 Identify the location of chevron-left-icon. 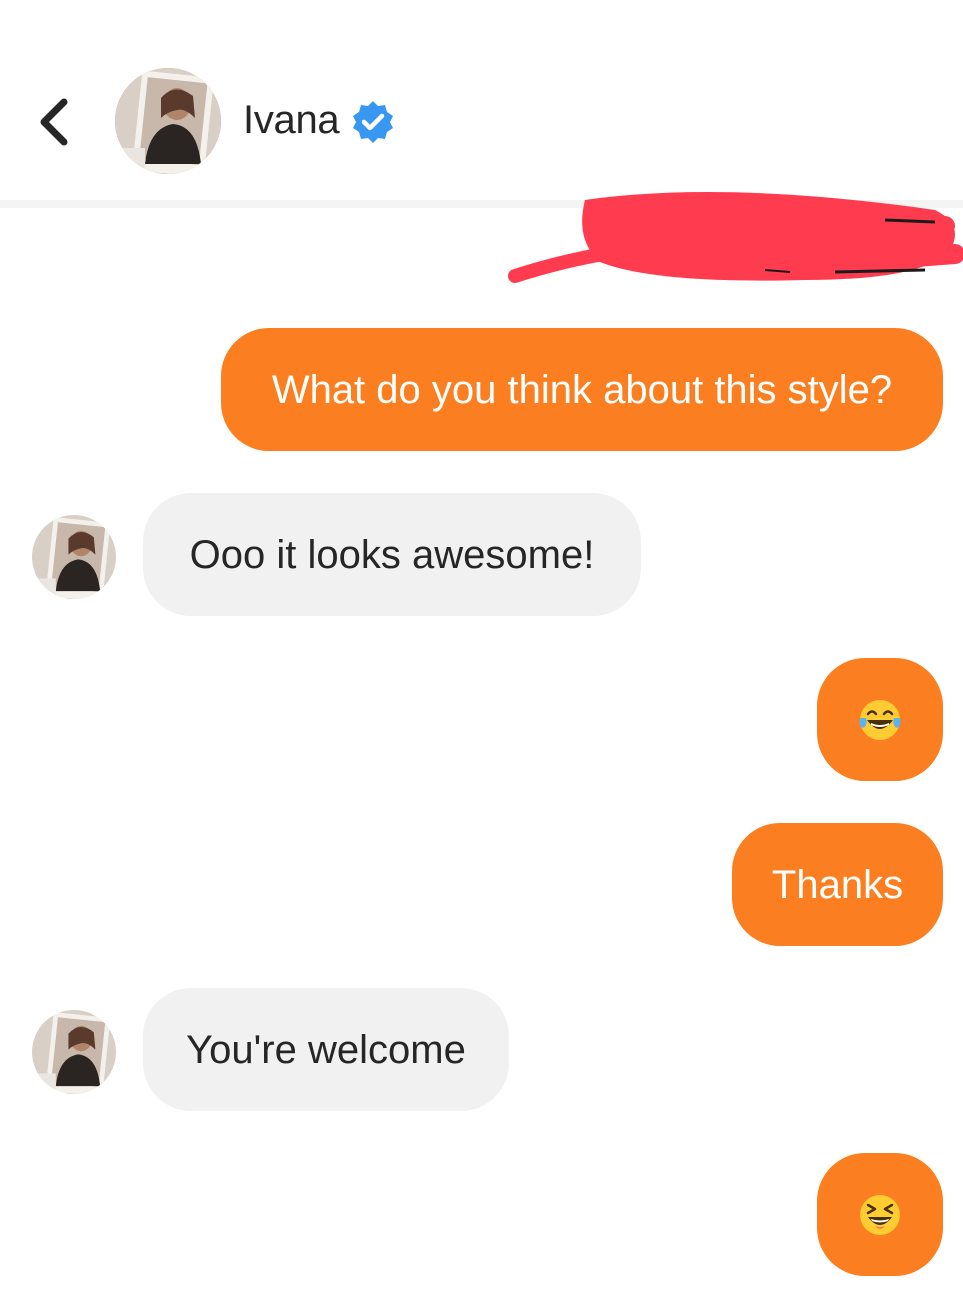
(54, 122).